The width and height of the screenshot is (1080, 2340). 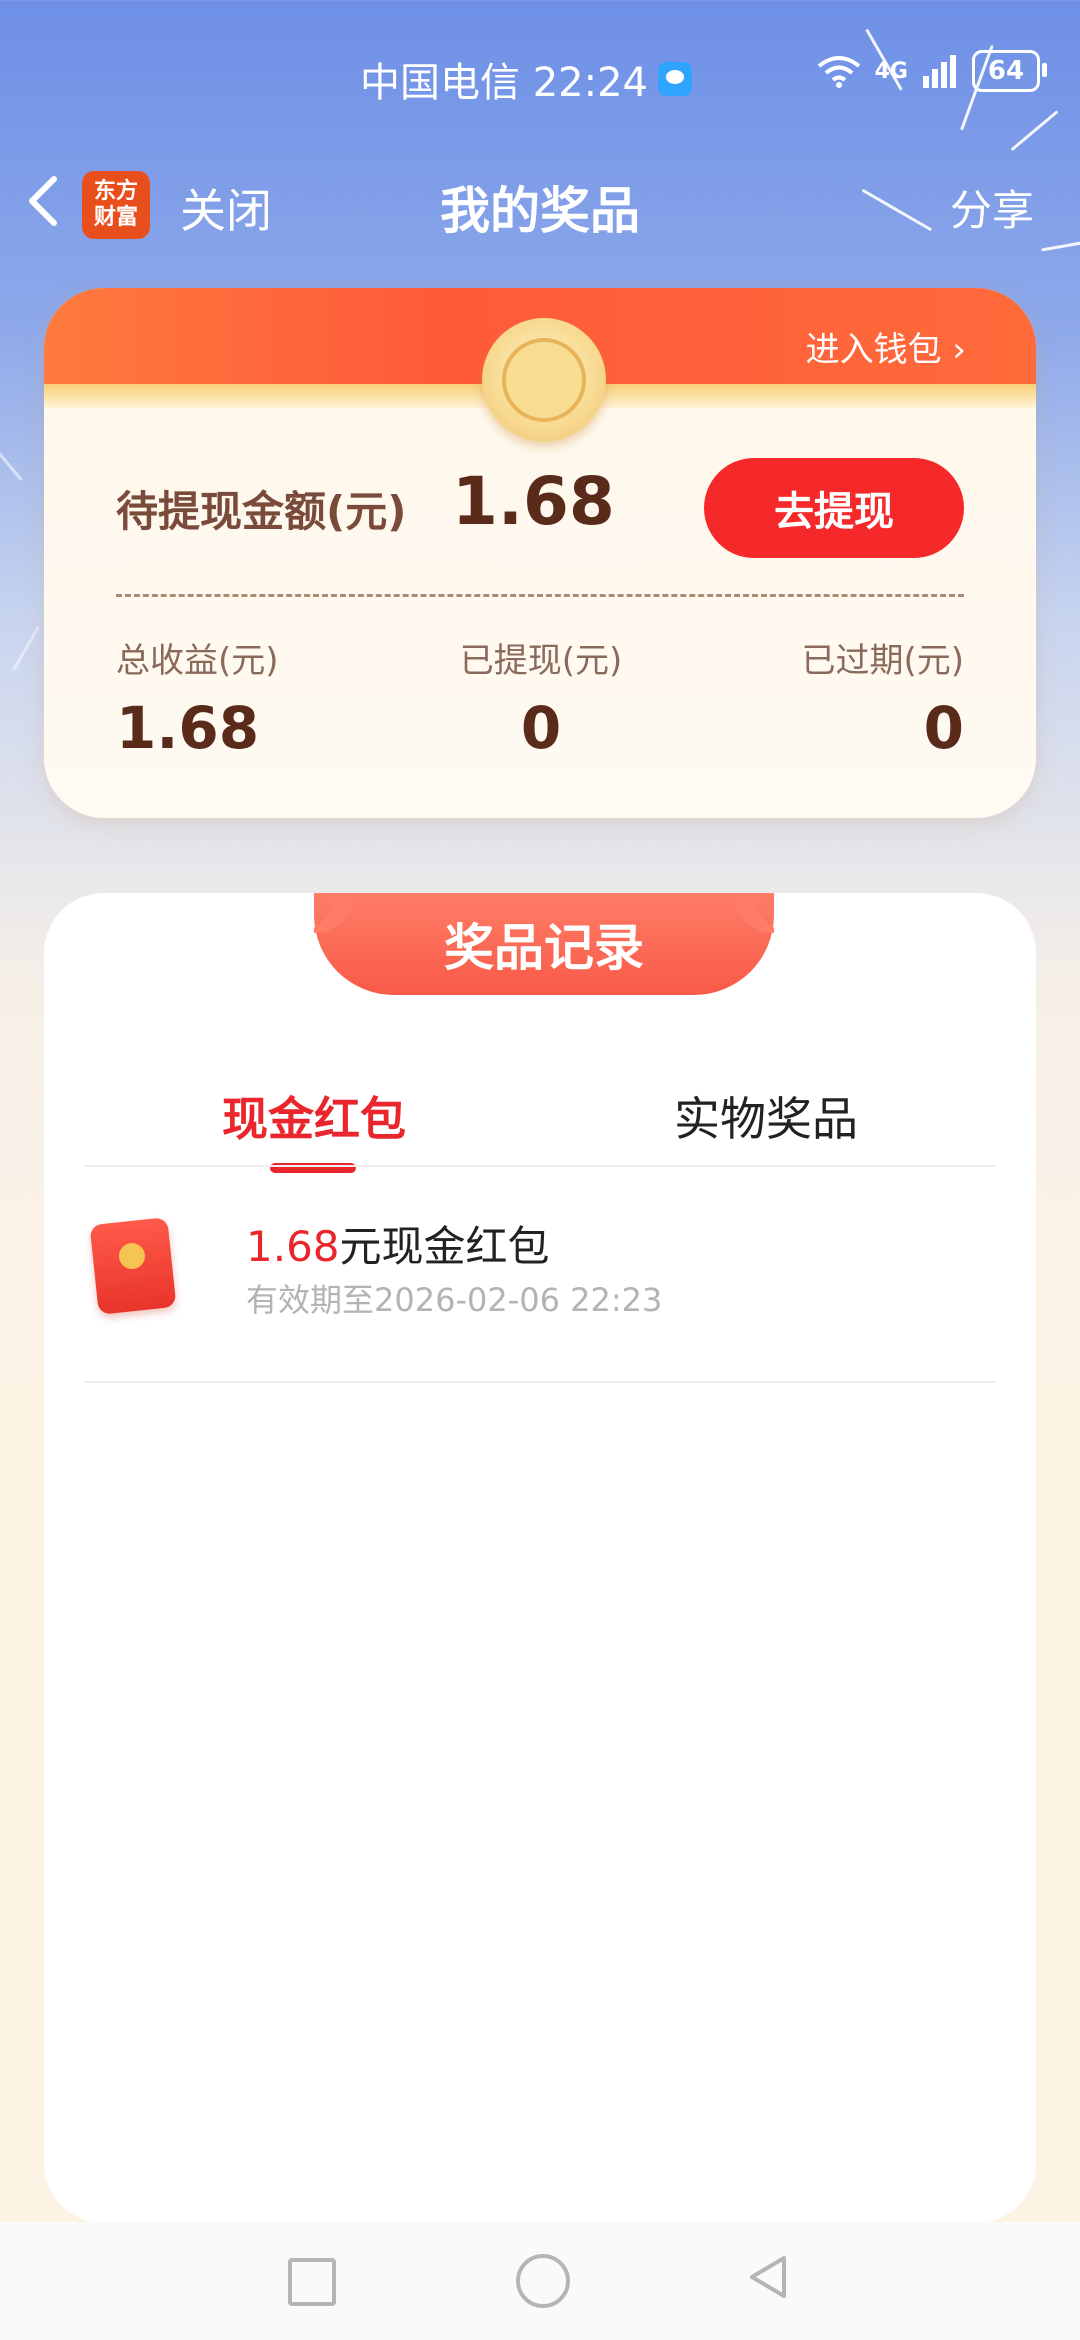 What do you see at coordinates (544, 380) in the screenshot?
I see `coin-icon` at bounding box center [544, 380].